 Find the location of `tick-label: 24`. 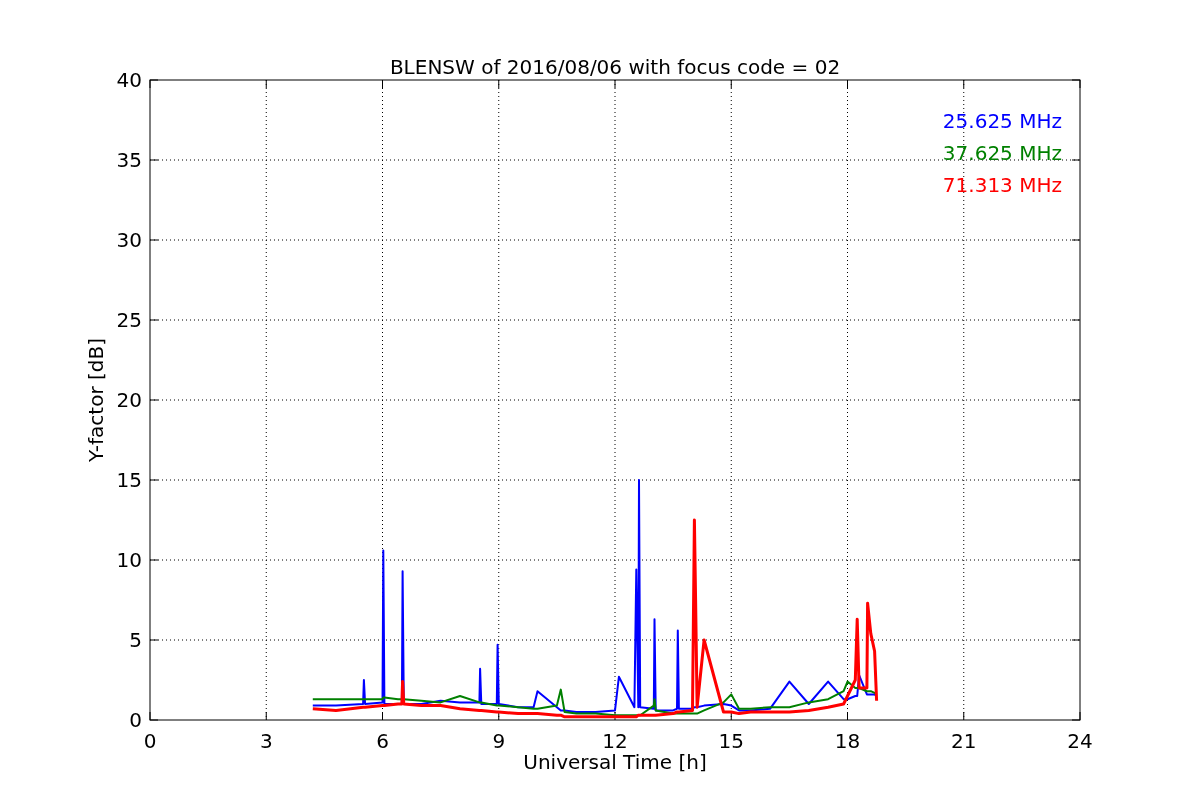

tick-label: 24 is located at coordinates (1080, 741).